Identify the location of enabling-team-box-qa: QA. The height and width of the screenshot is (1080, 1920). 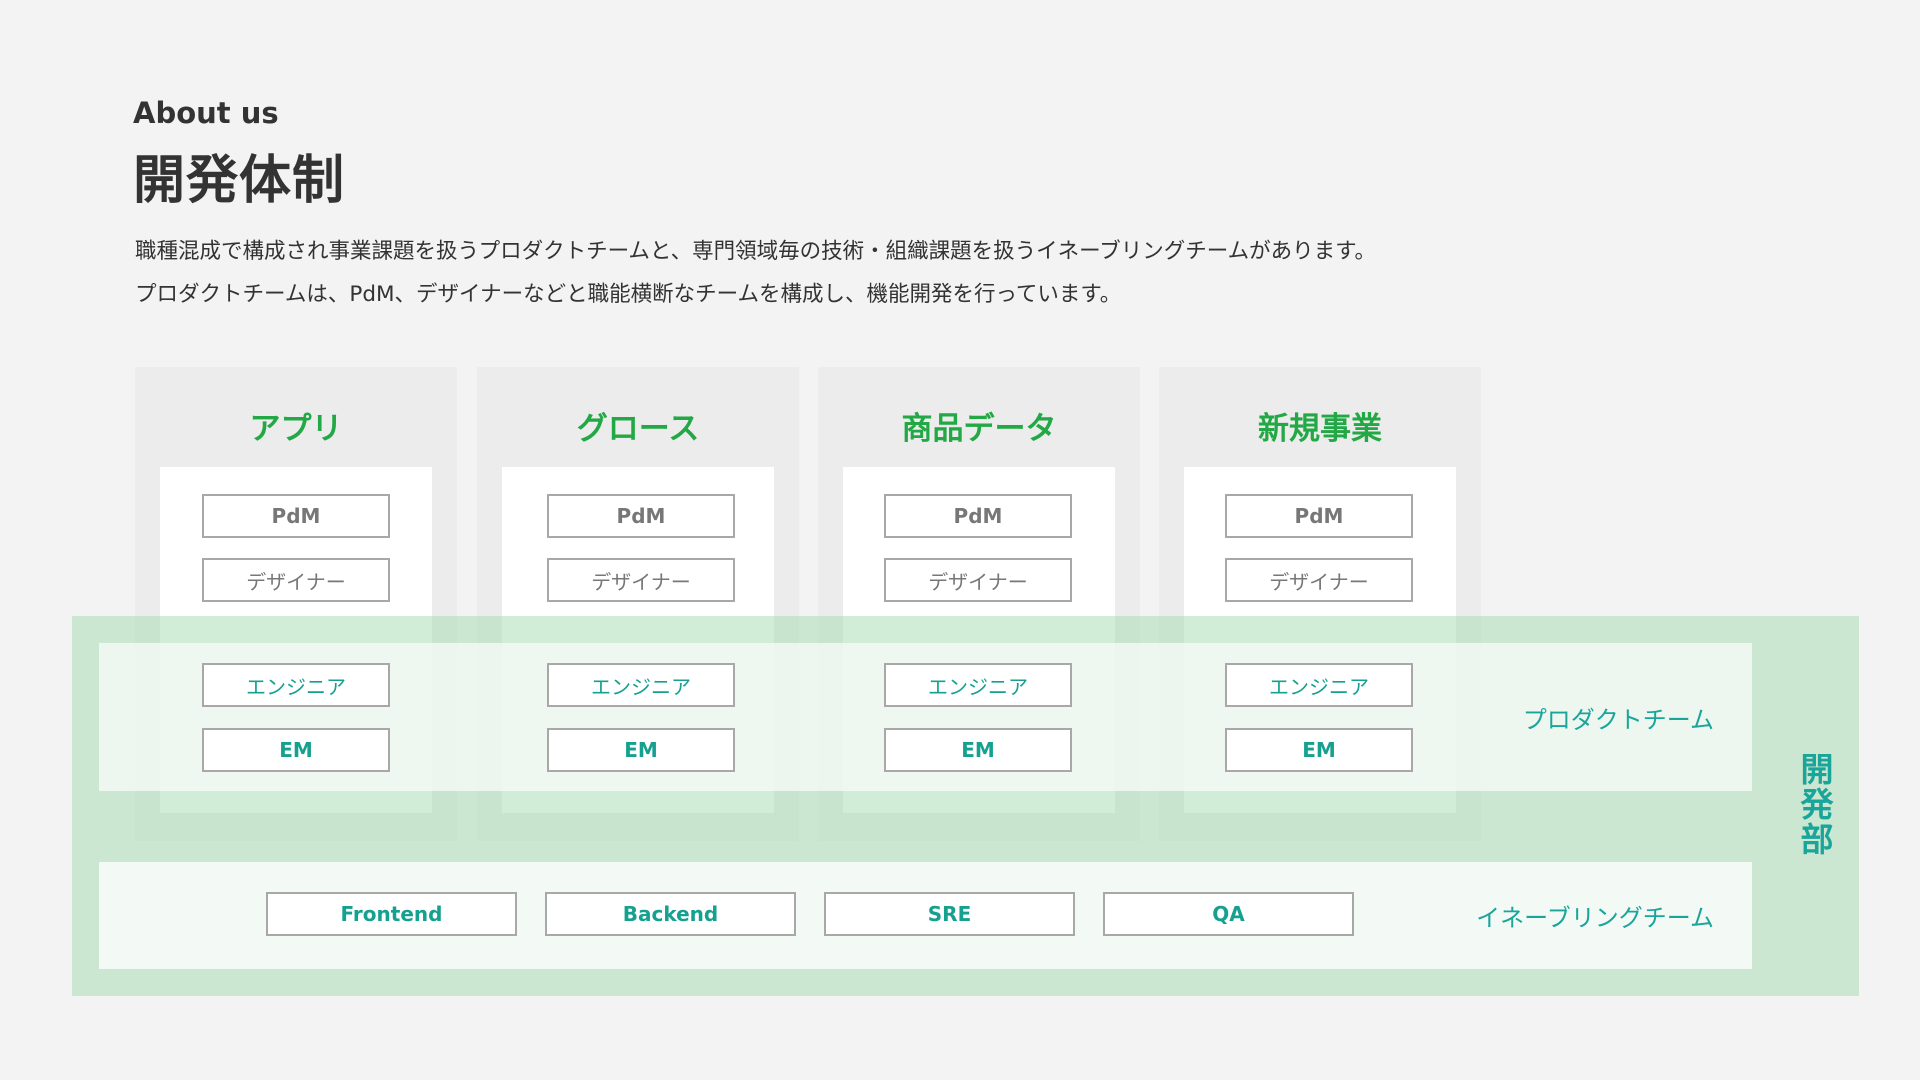
(1228, 914).